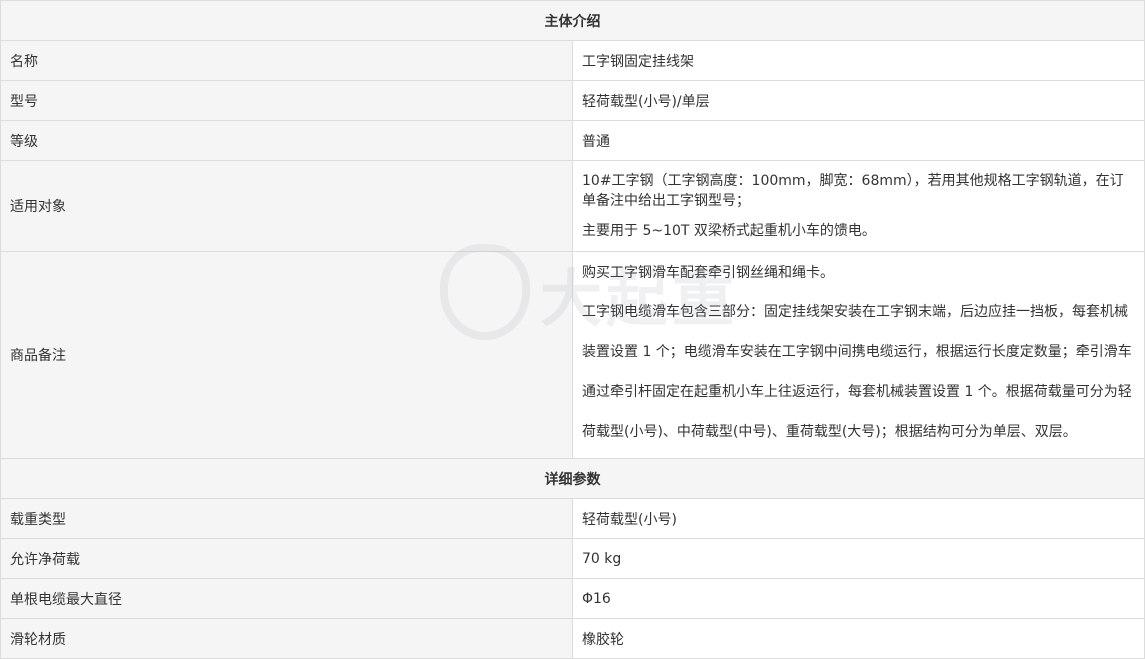 This screenshot has height=659, width=1145. I want to click on section-title: 主体介绍, so click(572, 20).